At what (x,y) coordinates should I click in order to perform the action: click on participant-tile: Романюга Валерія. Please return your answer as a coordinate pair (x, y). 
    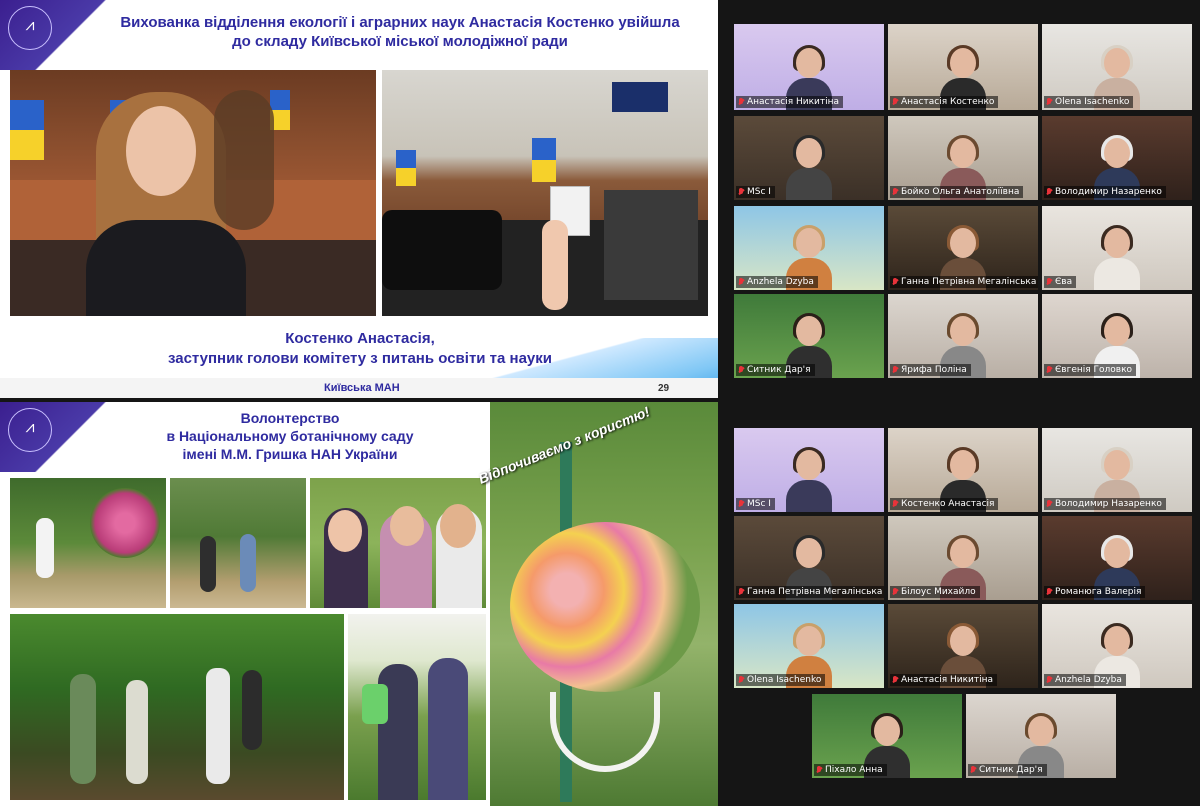
    Looking at the image, I should click on (1117, 558).